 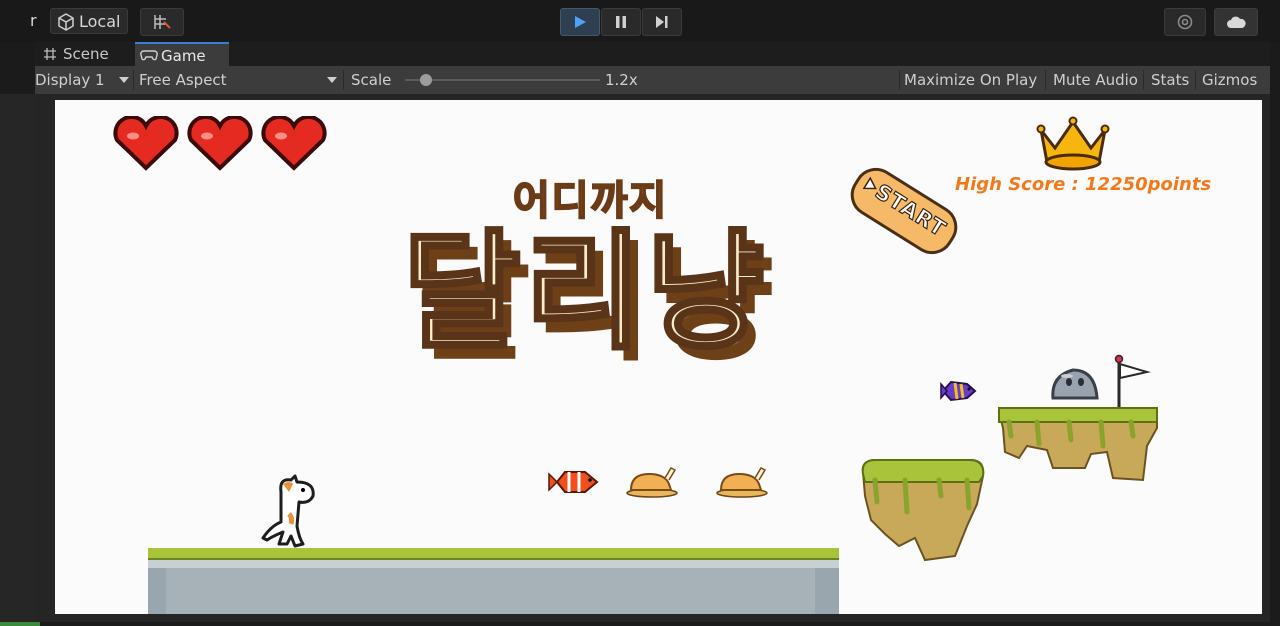 I want to click on clownfish-icon, so click(x=573, y=482).